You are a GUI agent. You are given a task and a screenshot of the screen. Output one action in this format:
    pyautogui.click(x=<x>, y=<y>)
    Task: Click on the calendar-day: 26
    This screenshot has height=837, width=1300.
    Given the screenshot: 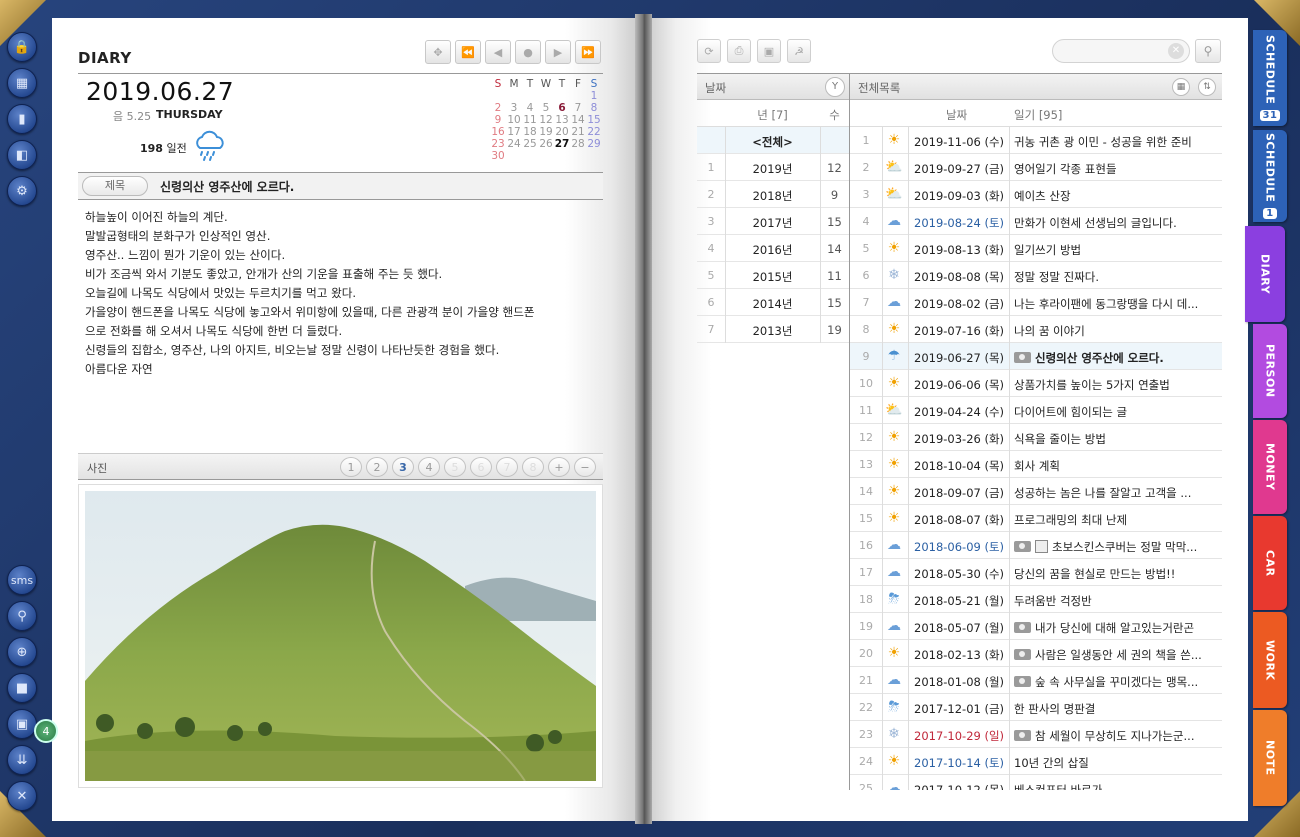 What is the action you would take?
    pyautogui.click(x=546, y=144)
    